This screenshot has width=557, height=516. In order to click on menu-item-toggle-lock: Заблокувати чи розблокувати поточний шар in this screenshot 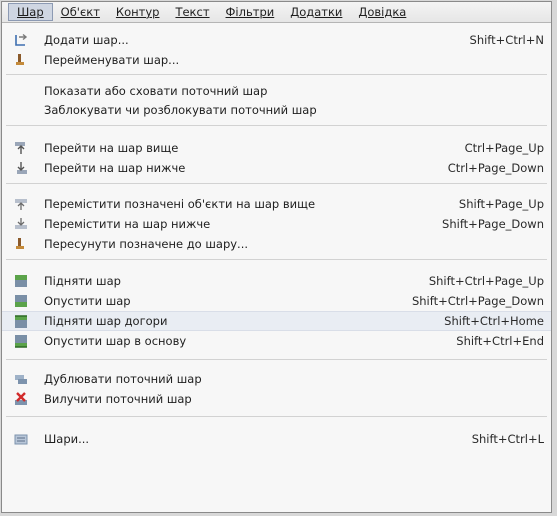, I will do `click(276, 110)`.